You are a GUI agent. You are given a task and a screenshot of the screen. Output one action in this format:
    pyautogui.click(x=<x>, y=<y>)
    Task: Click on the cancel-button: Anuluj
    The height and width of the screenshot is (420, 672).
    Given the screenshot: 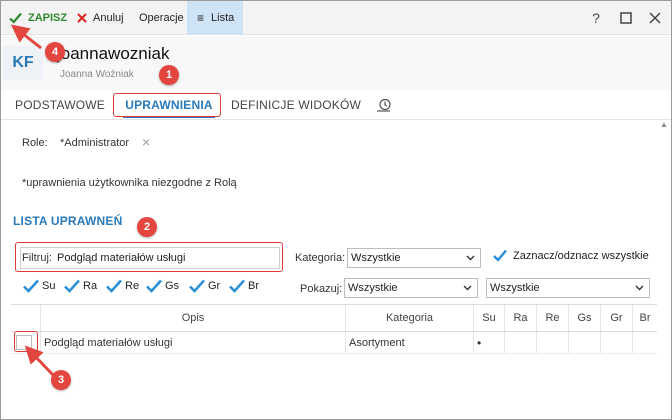 What is the action you would take?
    pyautogui.click(x=100, y=18)
    